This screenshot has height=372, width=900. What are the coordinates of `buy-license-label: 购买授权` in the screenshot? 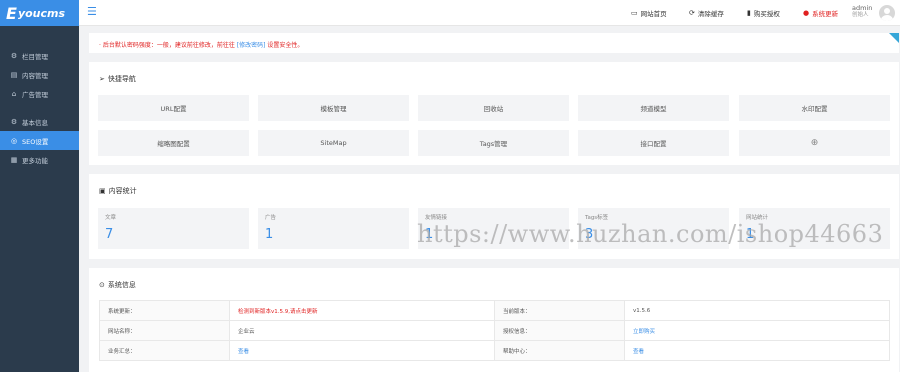 It's located at (766, 14).